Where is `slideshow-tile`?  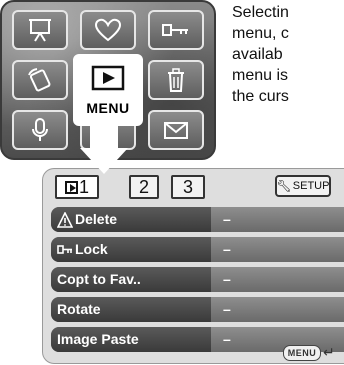
slideshow-tile is located at coordinates (40, 30).